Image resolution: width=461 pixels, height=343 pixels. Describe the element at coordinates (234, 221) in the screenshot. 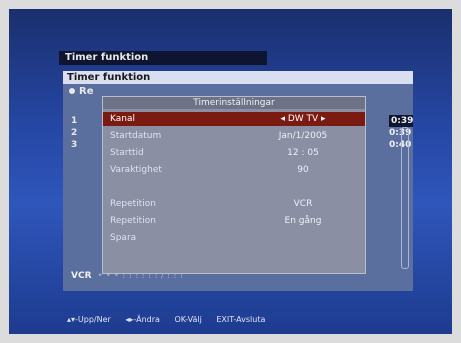

I see `setting-repetition-once: Repetition En gång` at that location.